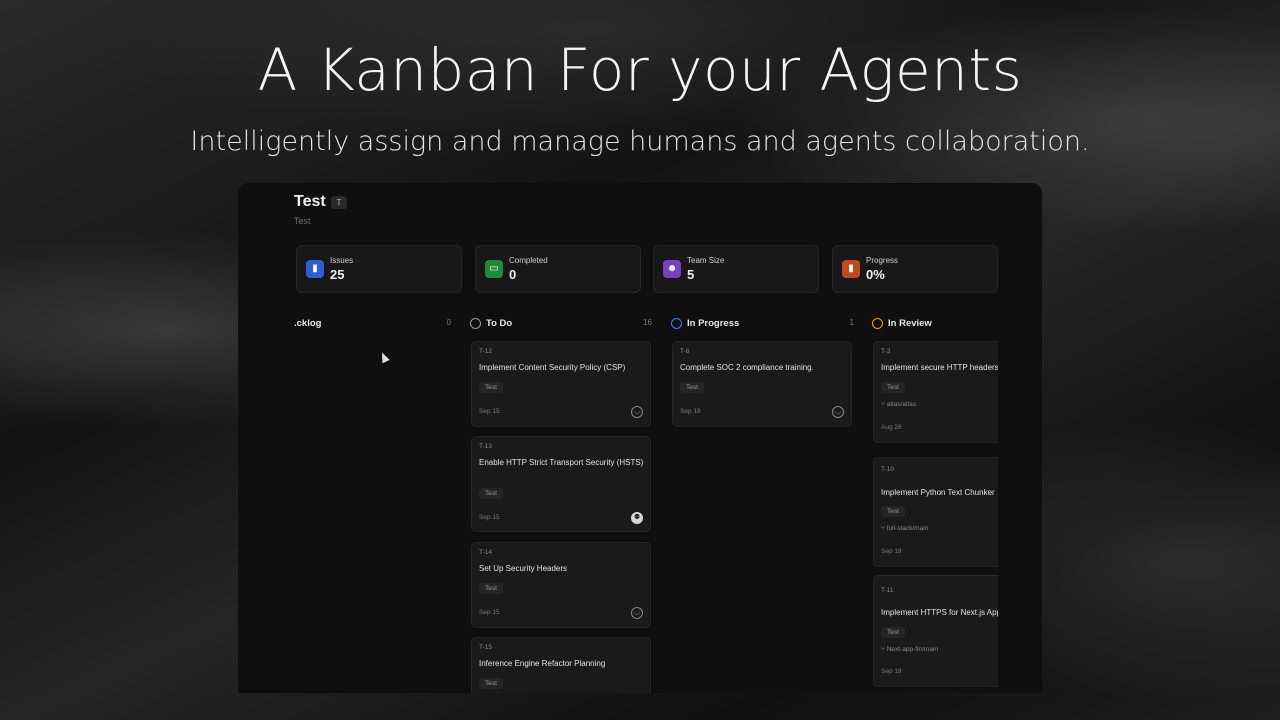 The image size is (1280, 720). What do you see at coordinates (558, 269) in the screenshot?
I see `stat-card-completed: ▭ Completed 0` at bounding box center [558, 269].